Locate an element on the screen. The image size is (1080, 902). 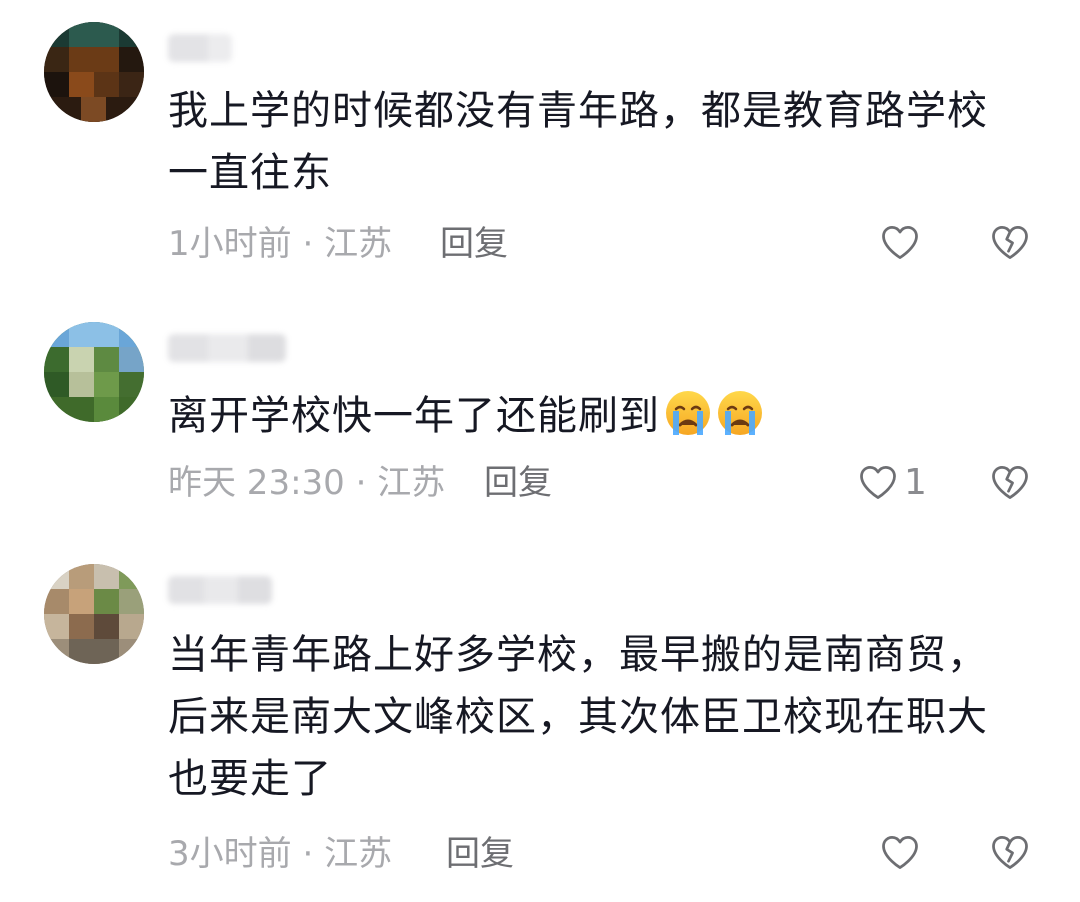
like-button: 1 is located at coordinates (891, 482).